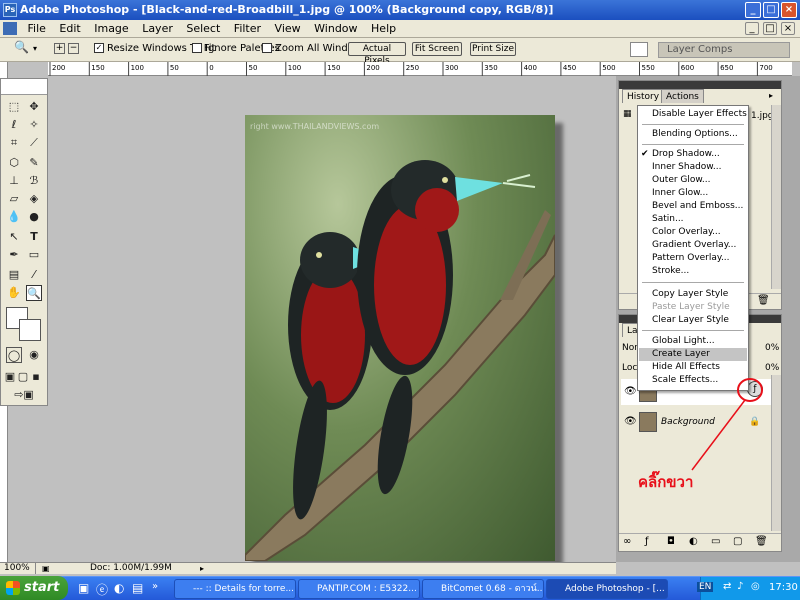 Image resolution: width=800 pixels, height=600 pixels. I want to click on tray-network-icon: ⇄, so click(727, 586).